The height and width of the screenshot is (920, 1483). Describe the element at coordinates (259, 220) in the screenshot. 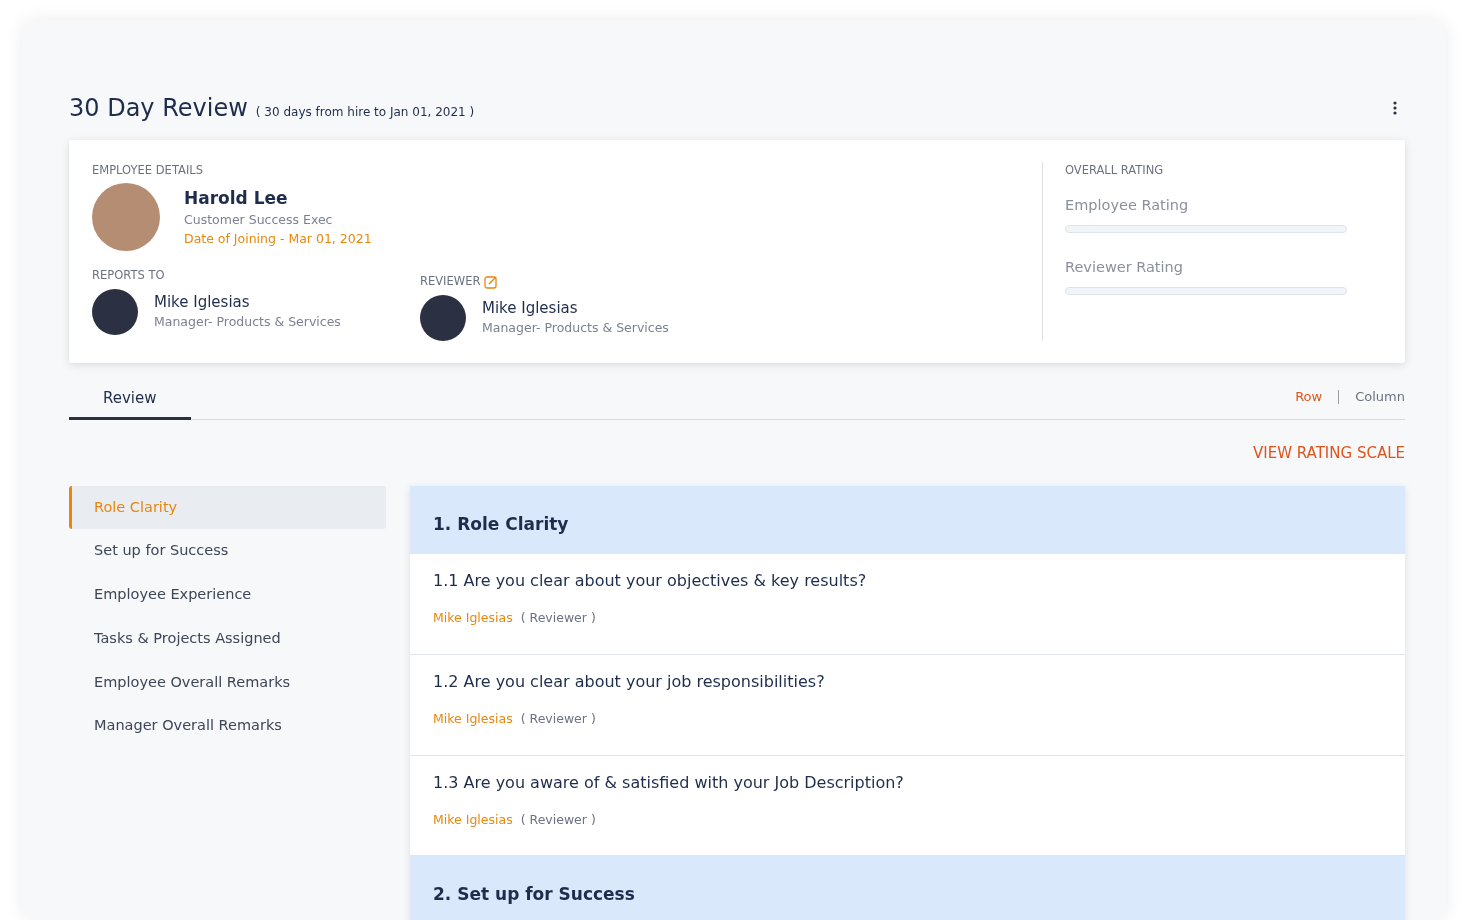

I see `employee-role: Customer Success Exec` at that location.